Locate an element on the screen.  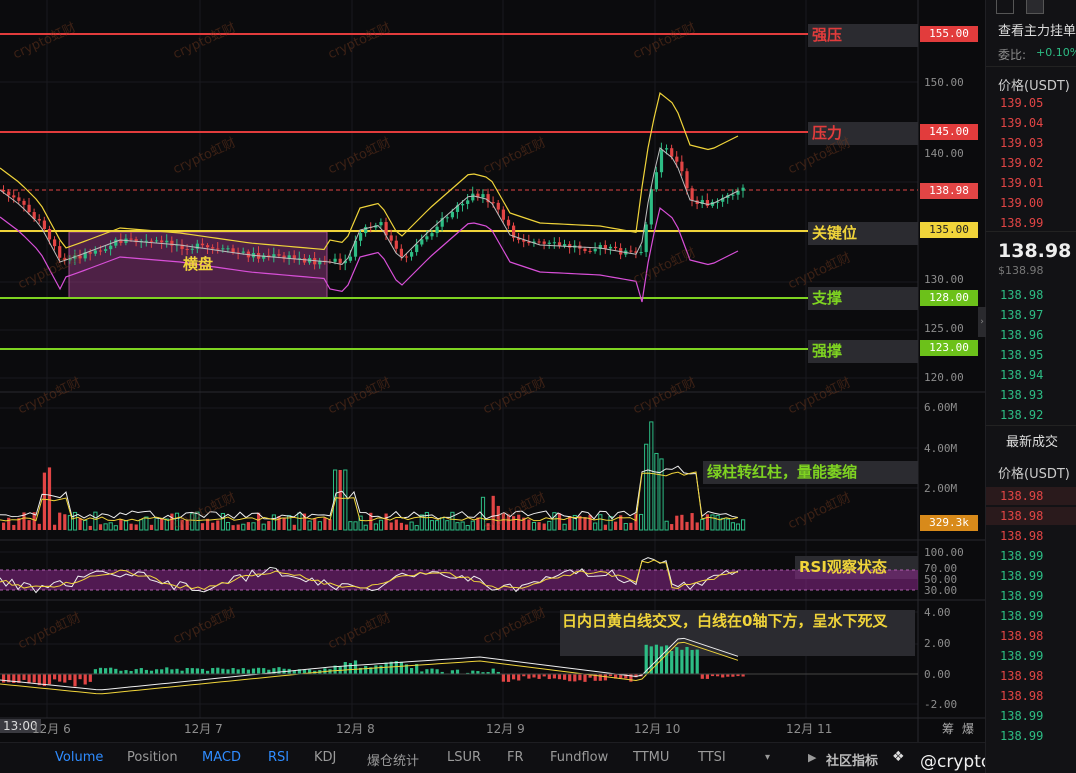
volume-axis-label: 2.00M is located at coordinates (941, 488).